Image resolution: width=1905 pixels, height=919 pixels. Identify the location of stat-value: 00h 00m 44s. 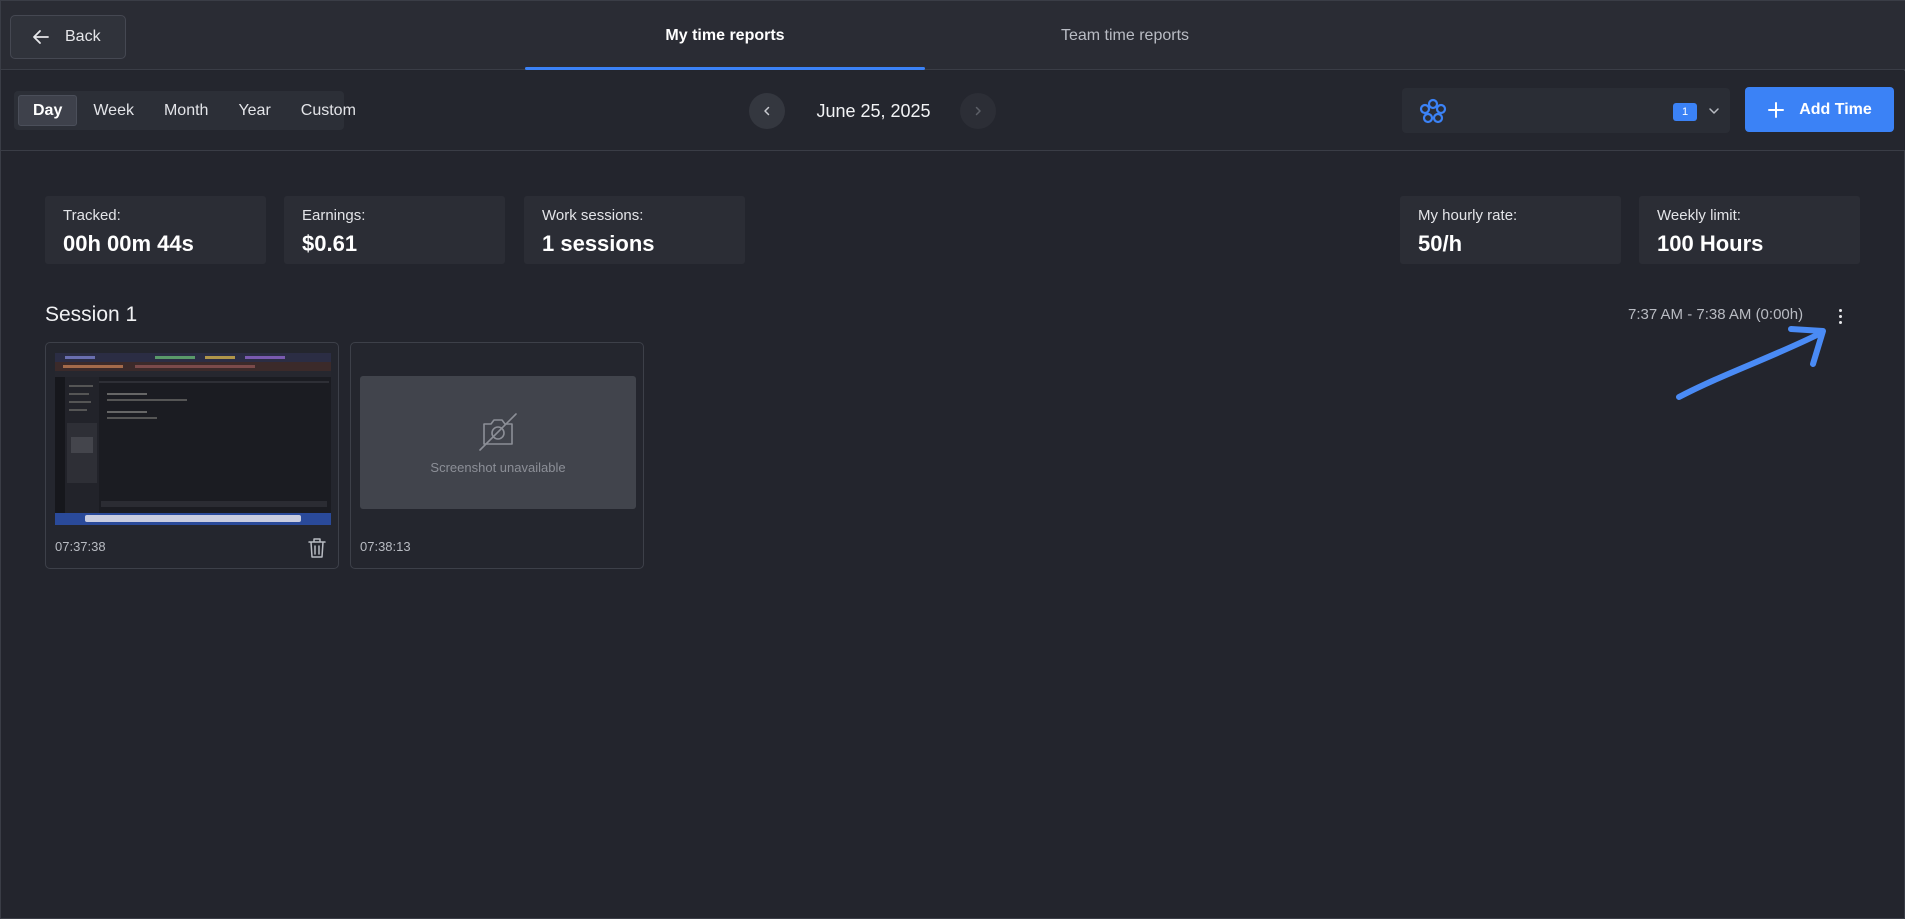
(128, 243).